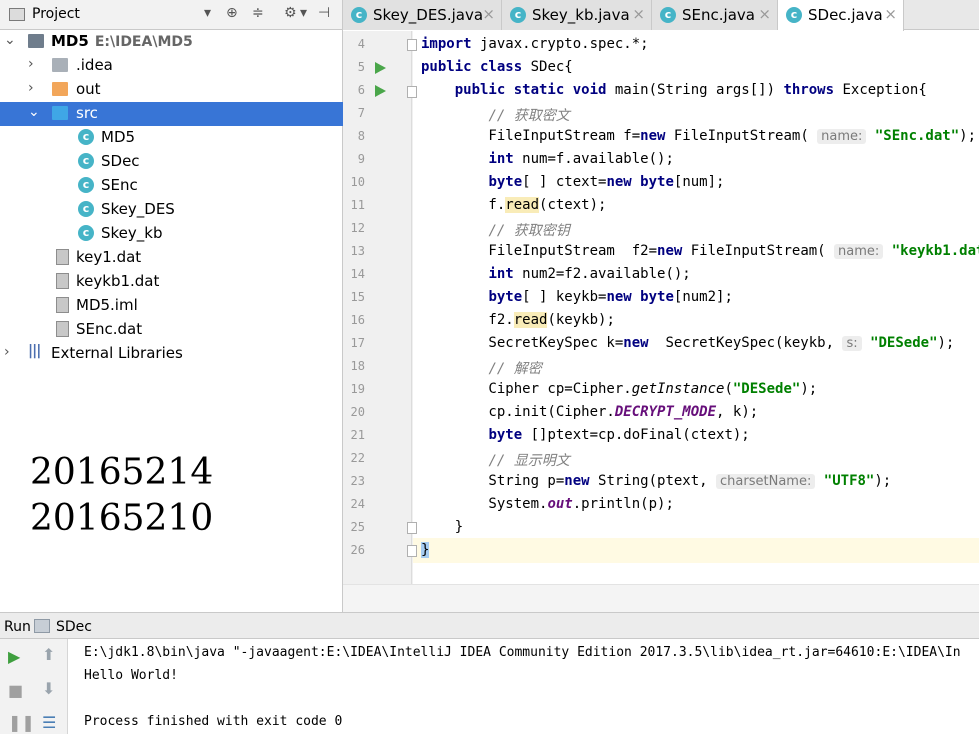  What do you see at coordinates (290, 13) in the screenshot?
I see `gear-icon: ⚙` at bounding box center [290, 13].